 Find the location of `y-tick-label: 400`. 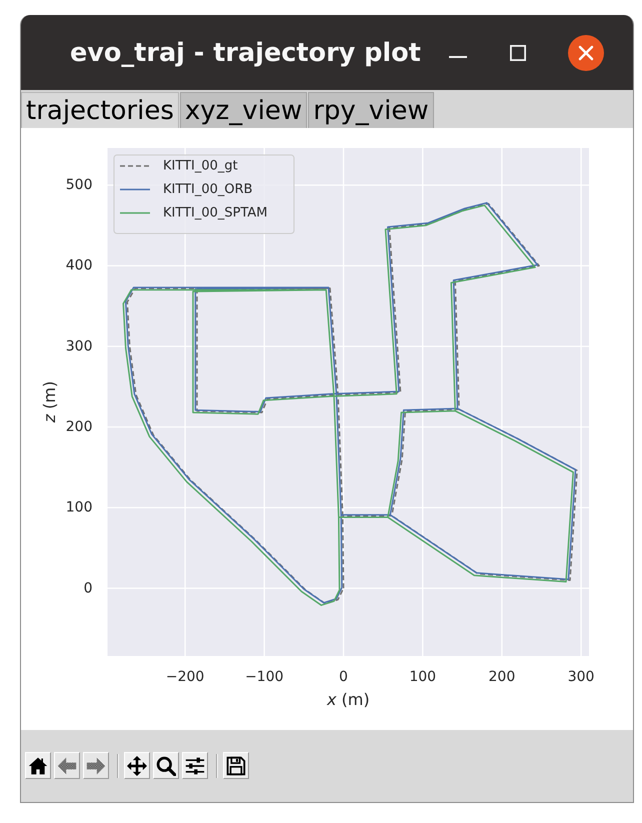

y-tick-label: 400 is located at coordinates (79, 266).